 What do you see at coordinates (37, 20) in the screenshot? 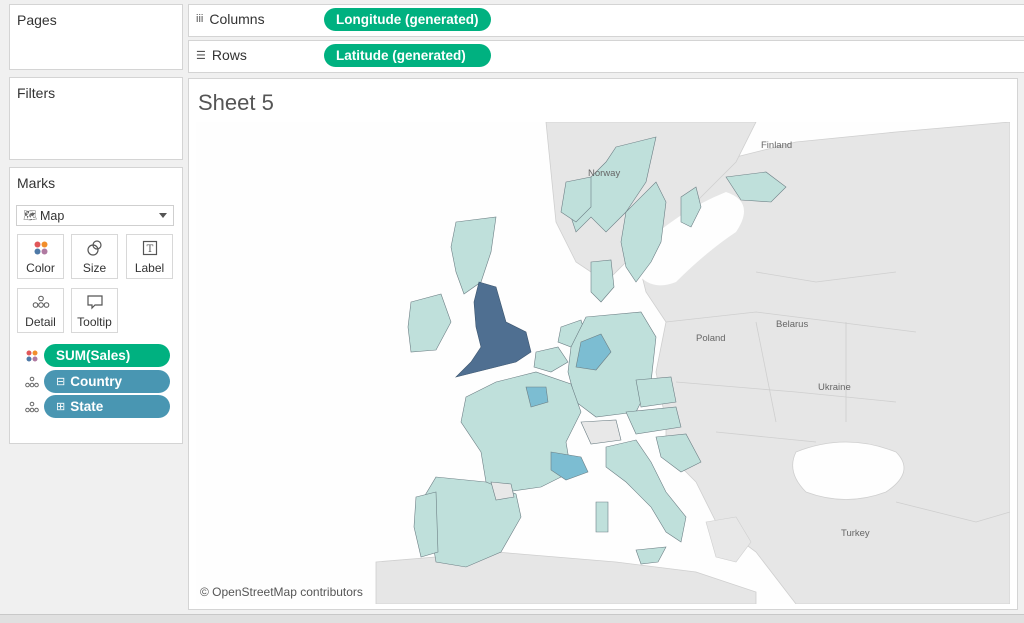
I see `pages-title: Pages` at bounding box center [37, 20].